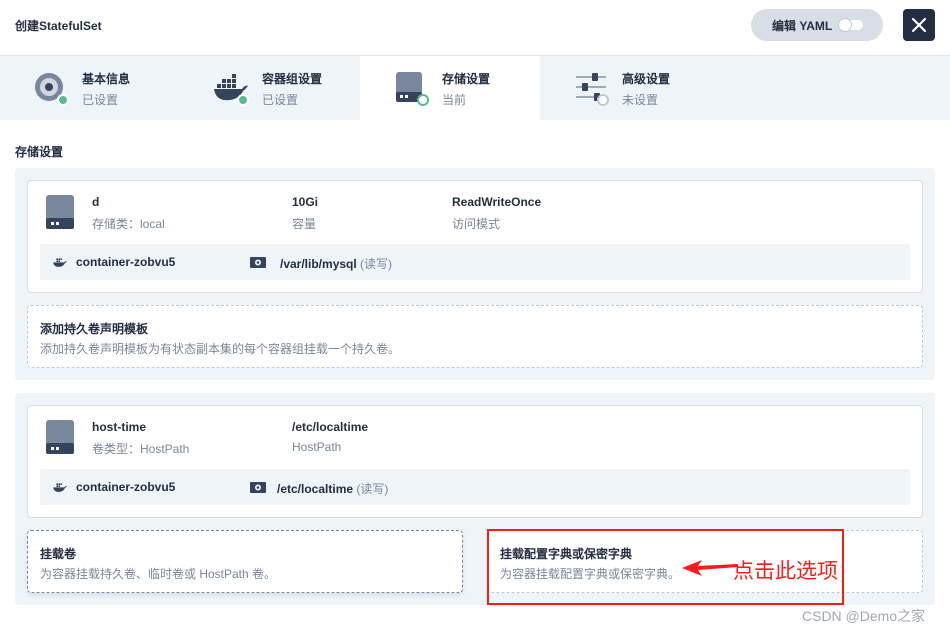  I want to click on storage-class: 存储类：local, so click(128, 224).